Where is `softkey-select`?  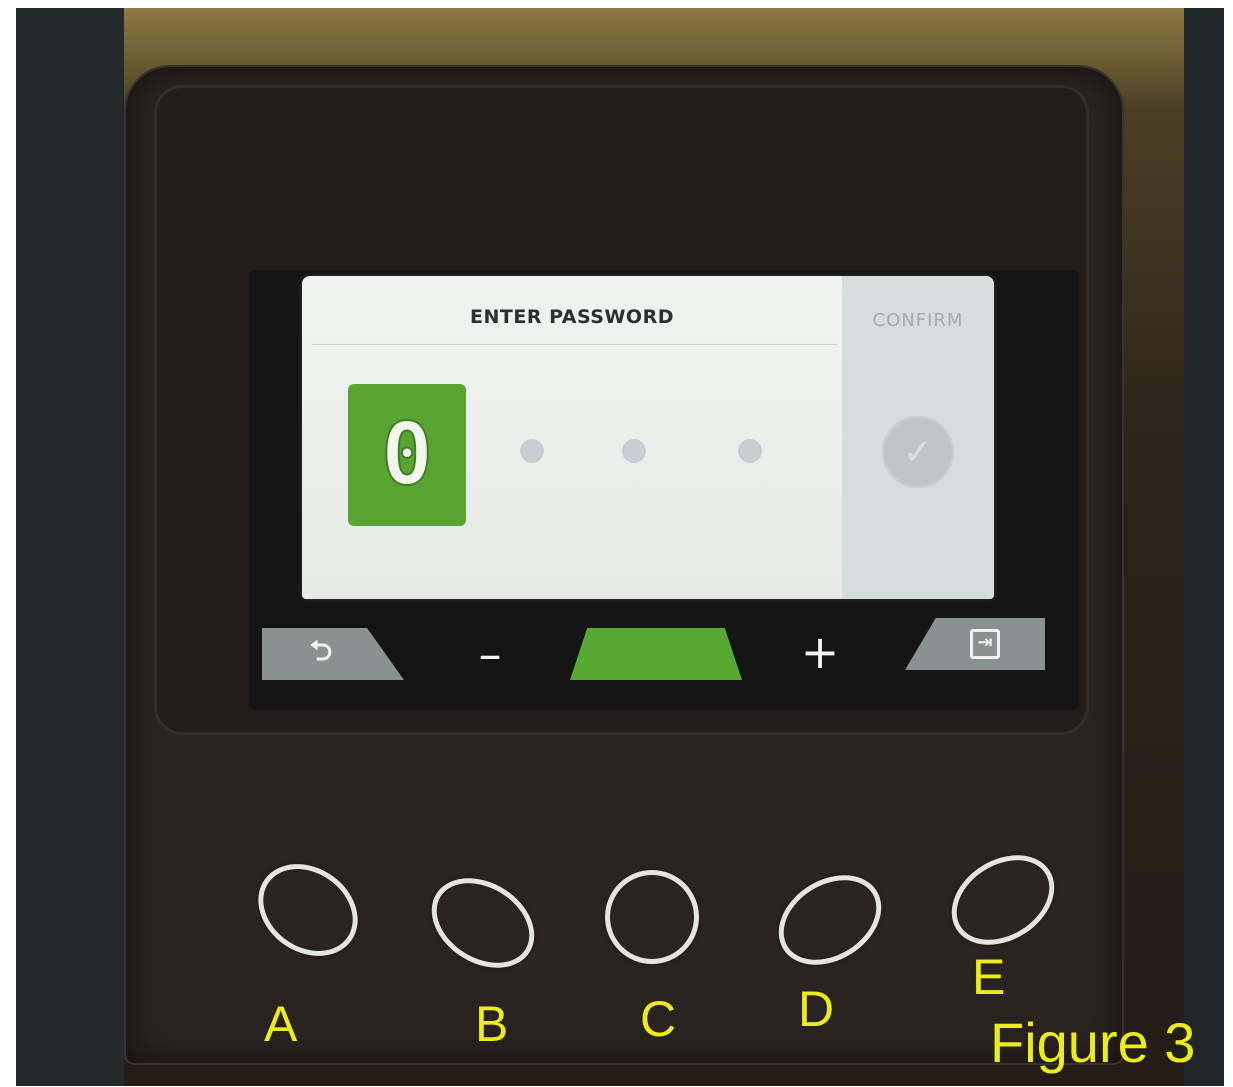 softkey-select is located at coordinates (656, 654).